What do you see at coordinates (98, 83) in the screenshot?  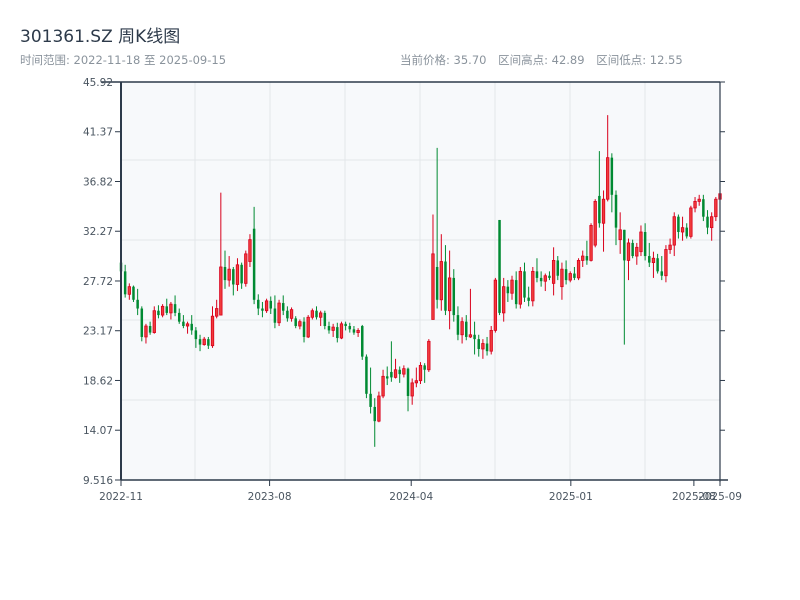 I see `y-tick-label: 45.92` at bounding box center [98, 83].